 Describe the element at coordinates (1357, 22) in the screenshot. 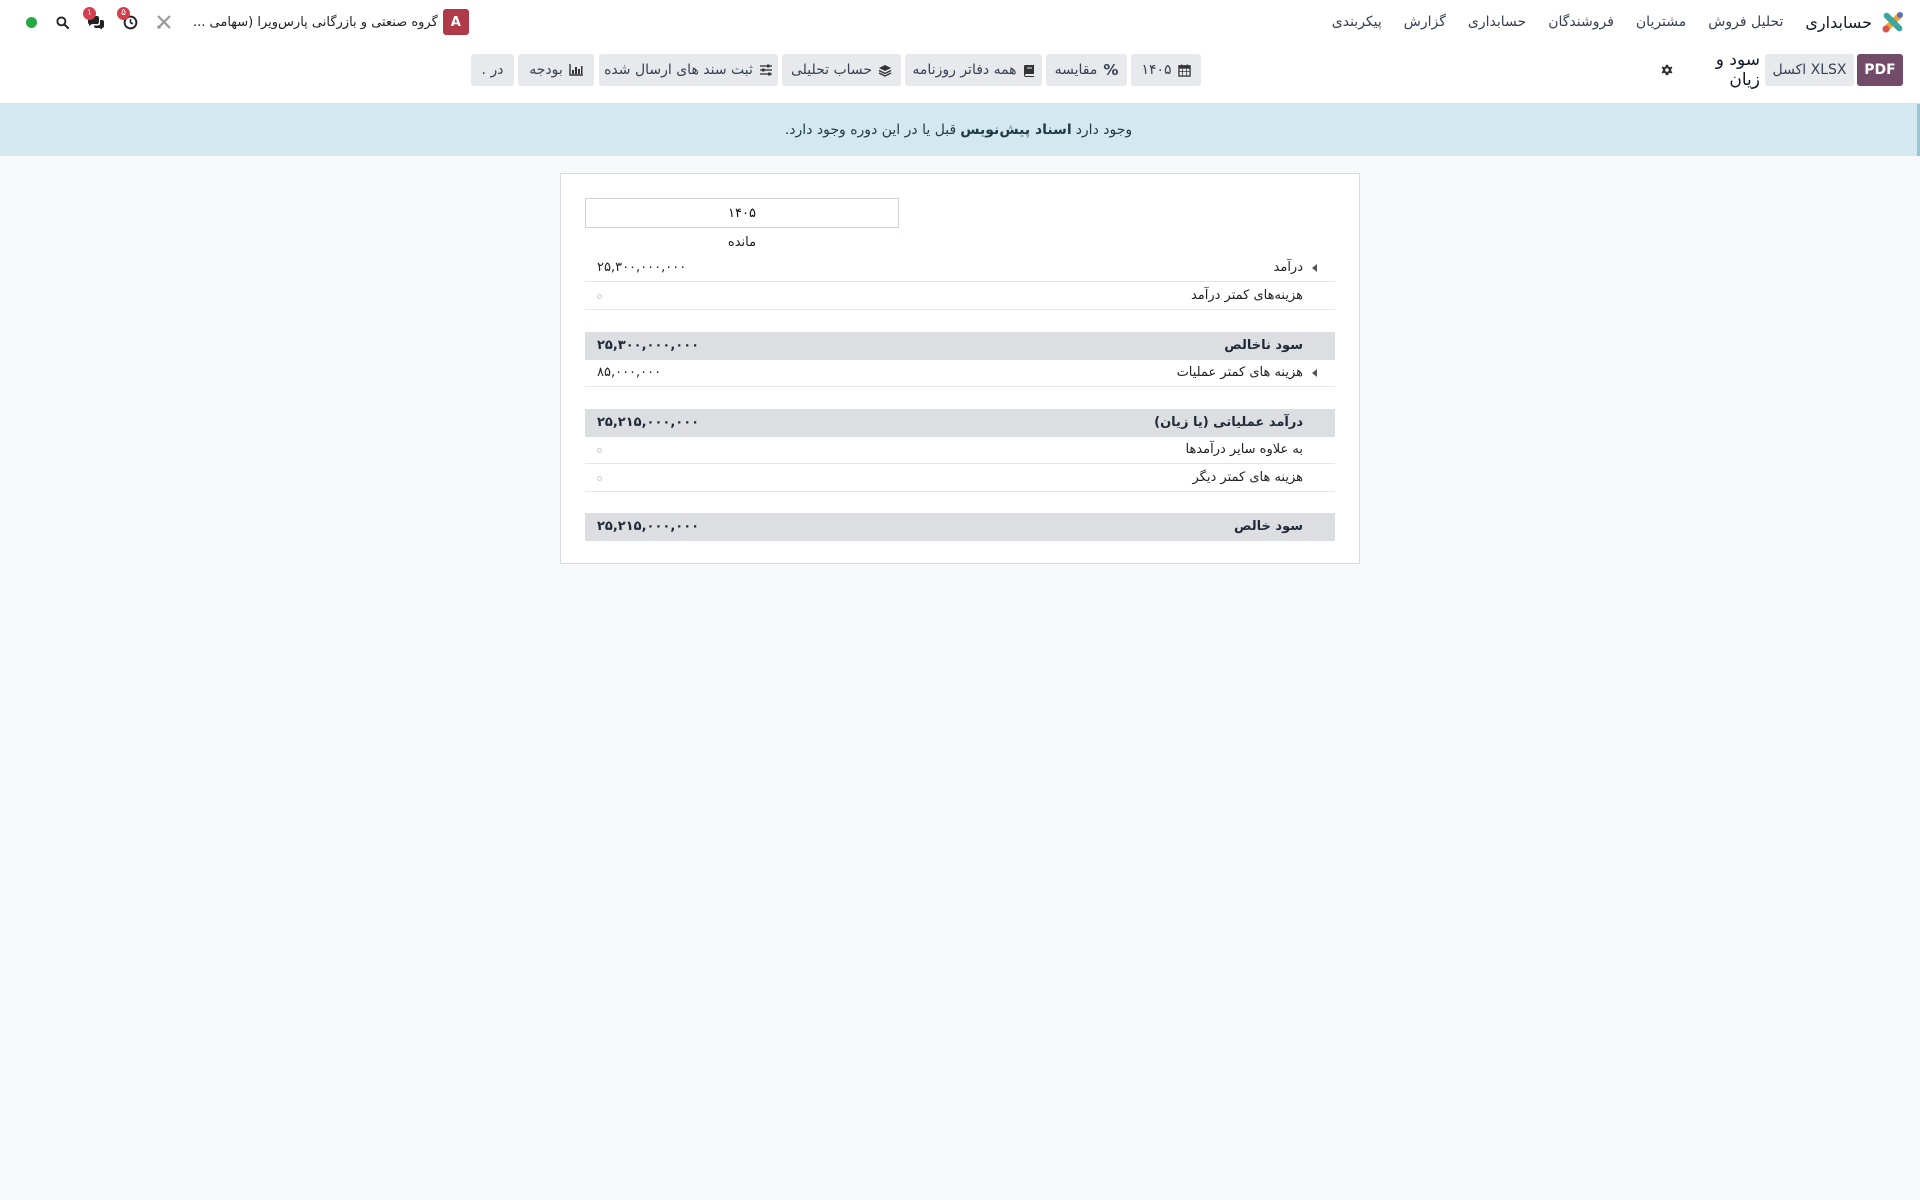

I see `menu-configuration: پیکربندی` at that location.